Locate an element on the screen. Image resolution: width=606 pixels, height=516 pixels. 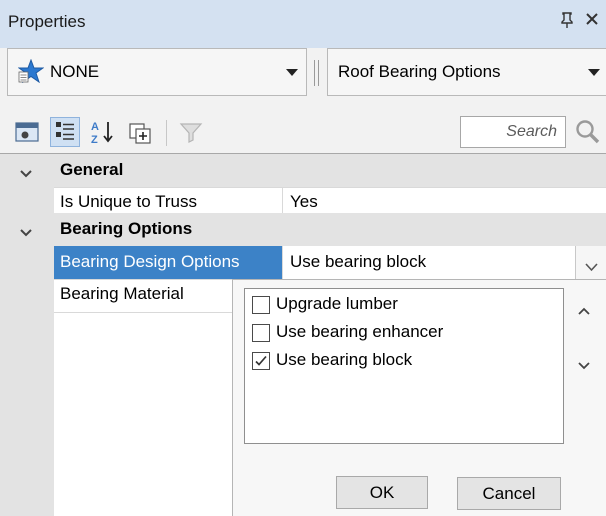
search-placeholder: Search is located at coordinates (531, 131).